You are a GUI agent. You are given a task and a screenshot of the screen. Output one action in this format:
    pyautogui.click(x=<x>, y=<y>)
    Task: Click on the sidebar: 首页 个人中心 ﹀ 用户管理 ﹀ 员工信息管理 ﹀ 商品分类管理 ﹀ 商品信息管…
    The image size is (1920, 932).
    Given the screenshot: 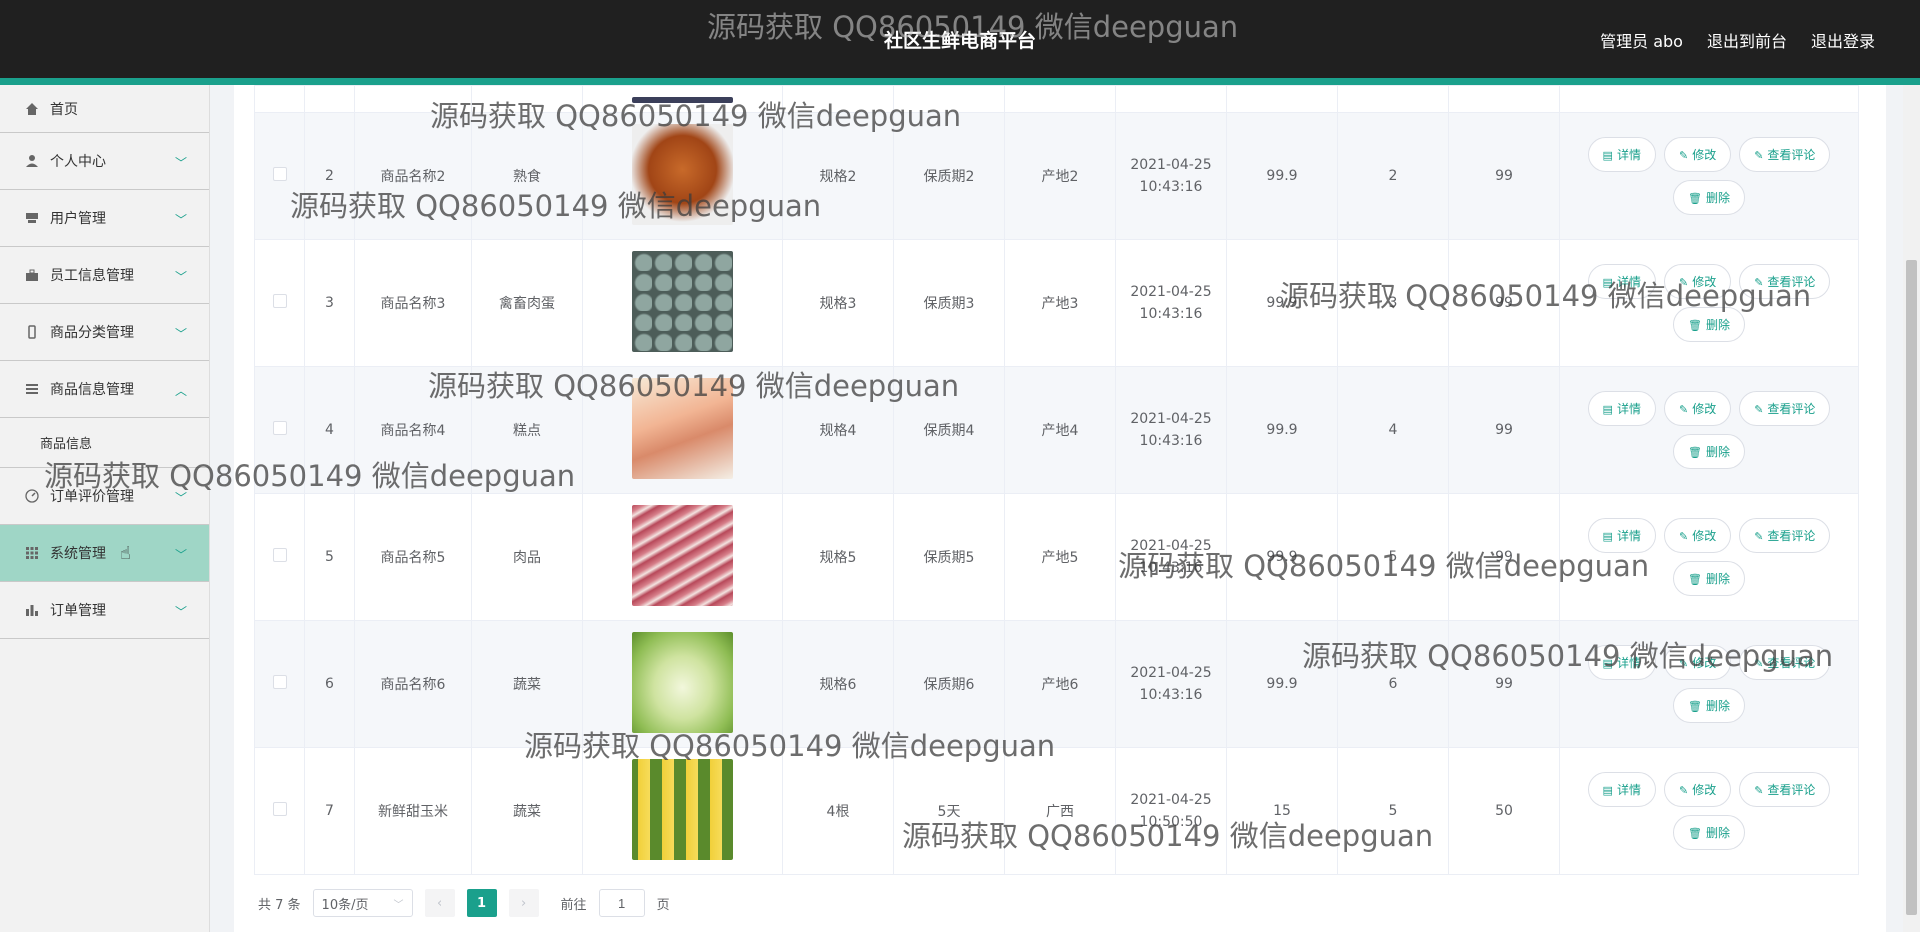 What is the action you would take?
    pyautogui.click(x=105, y=508)
    